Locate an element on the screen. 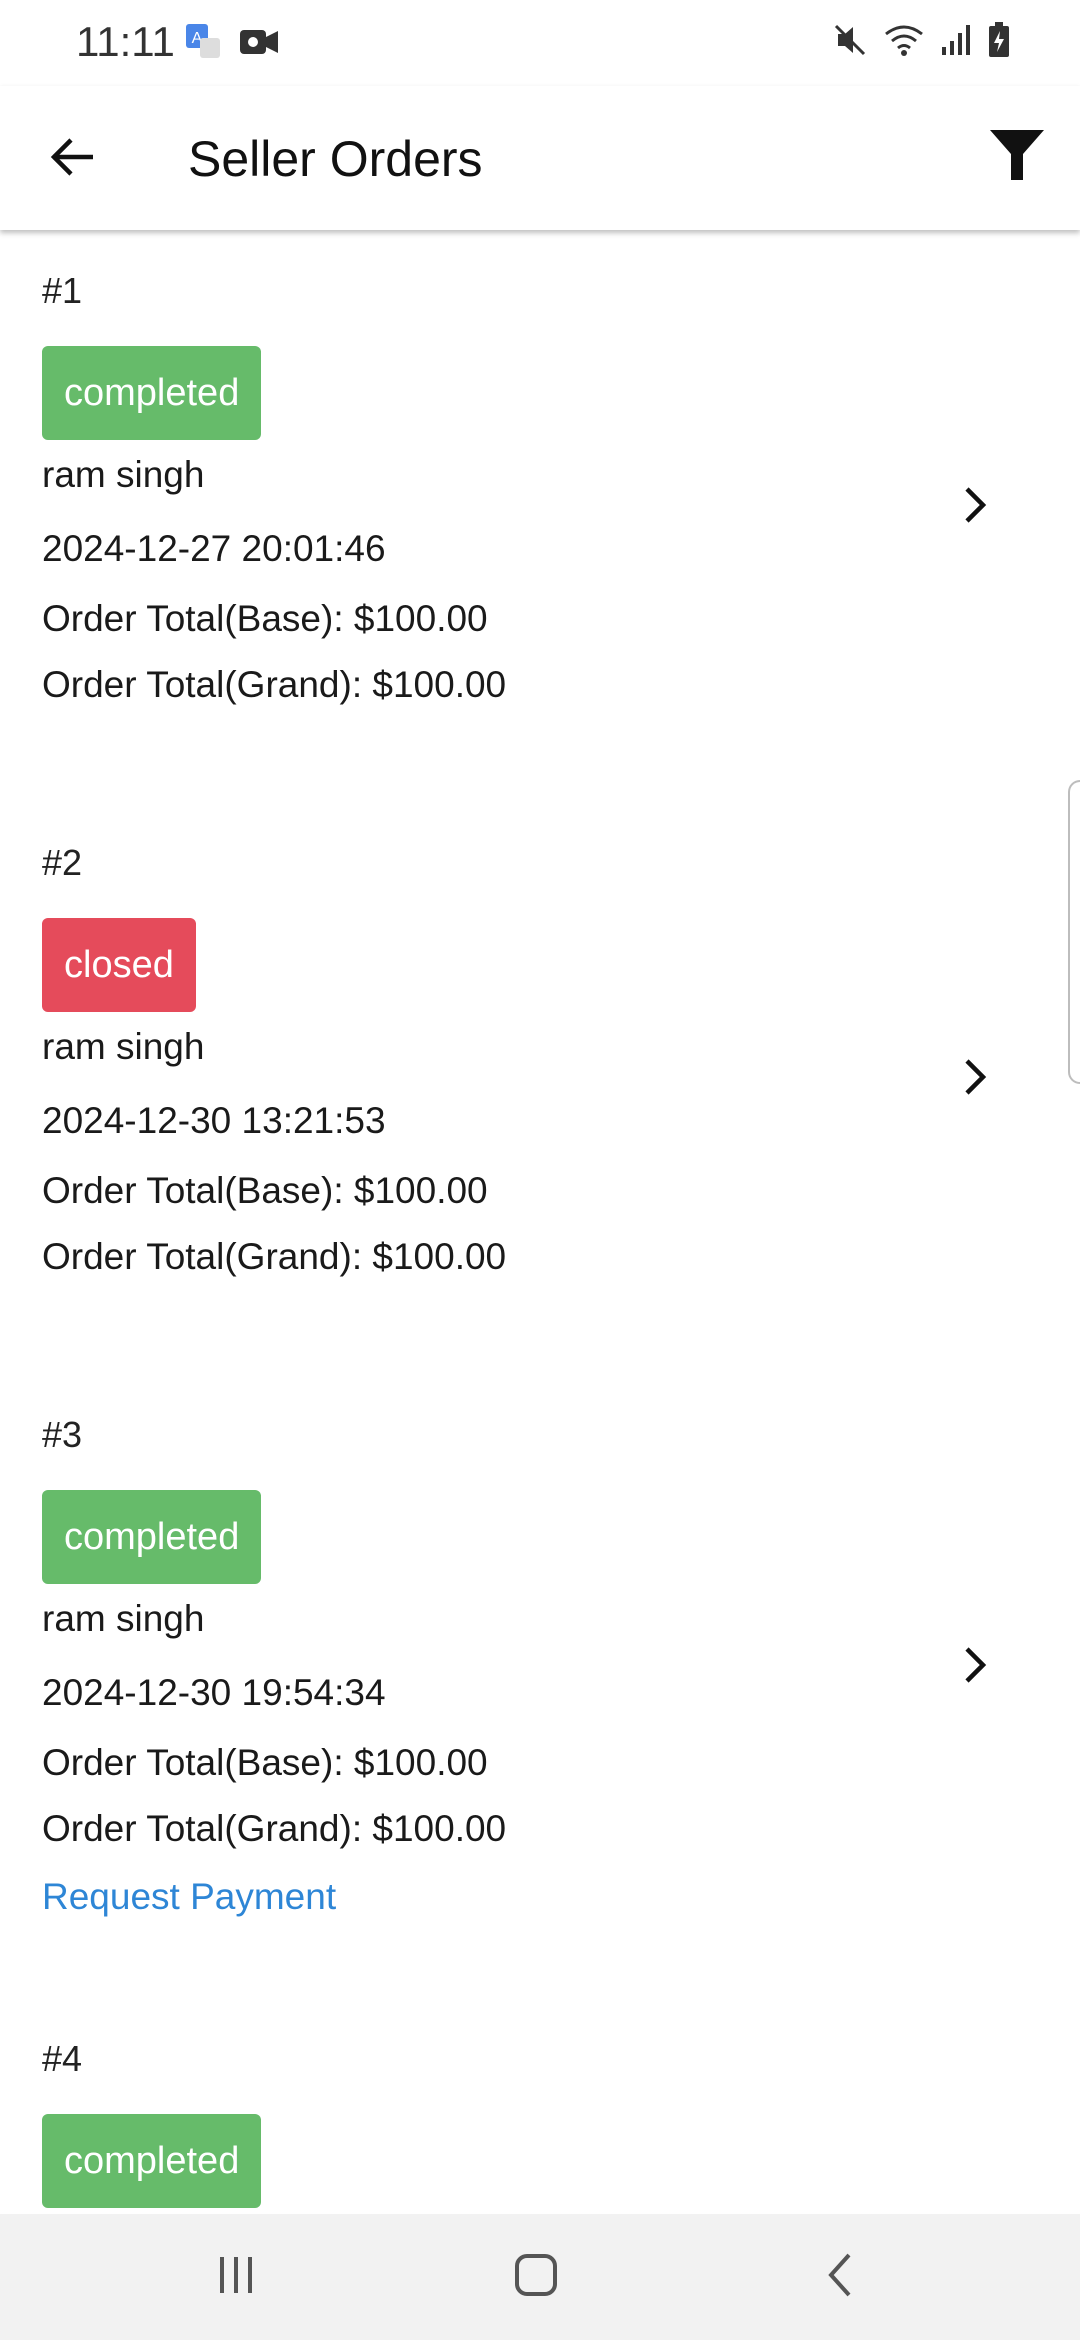  filter-button is located at coordinates (1017, 157).